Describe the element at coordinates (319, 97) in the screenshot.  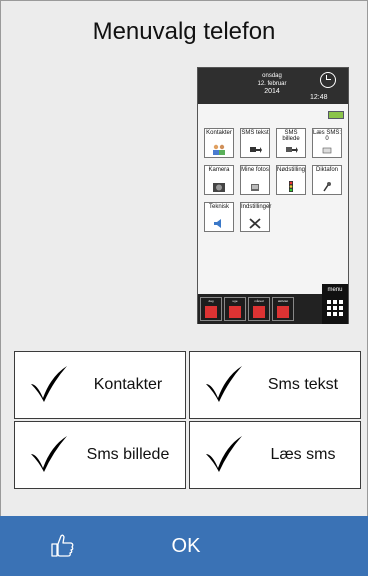
I see `phone-time: 12:48` at that location.